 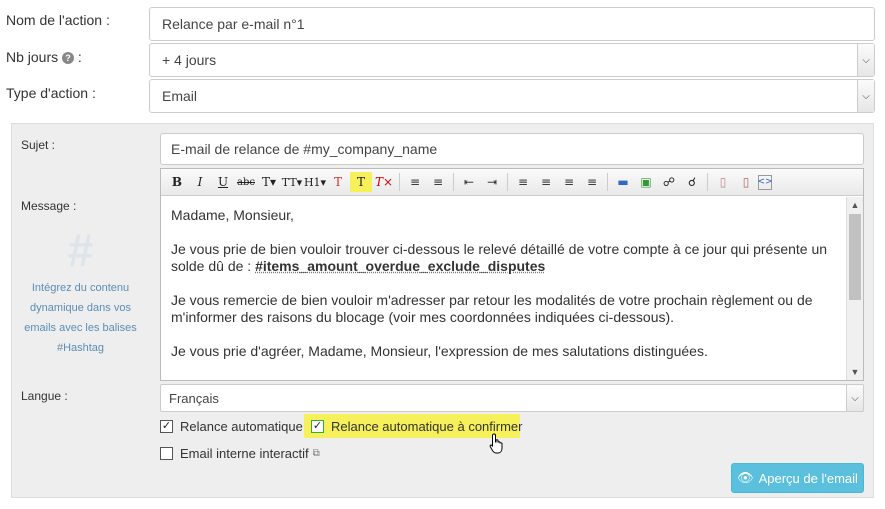 What do you see at coordinates (623, 182) in the screenshot?
I see `horizontal-rule-icon: ▬` at bounding box center [623, 182].